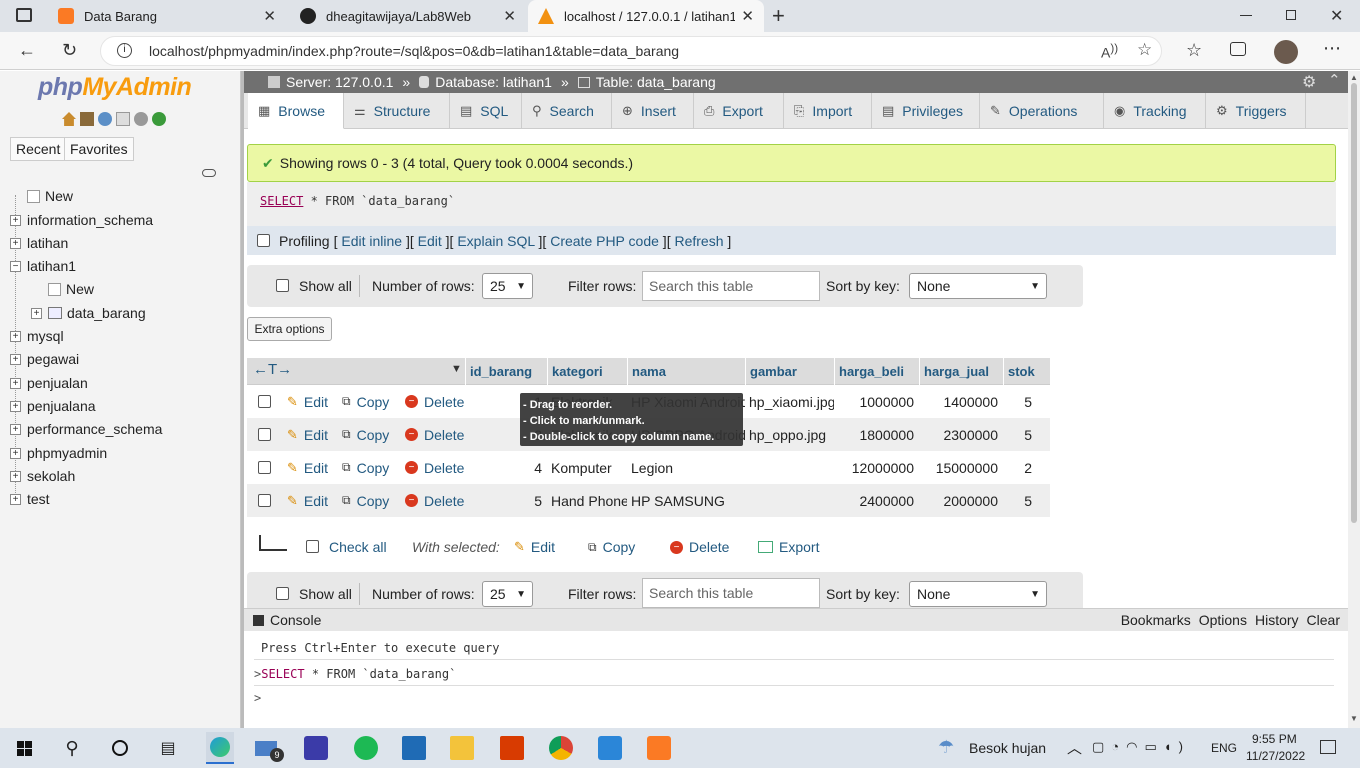  I want to click on column-header-nama: nama, so click(686, 371).